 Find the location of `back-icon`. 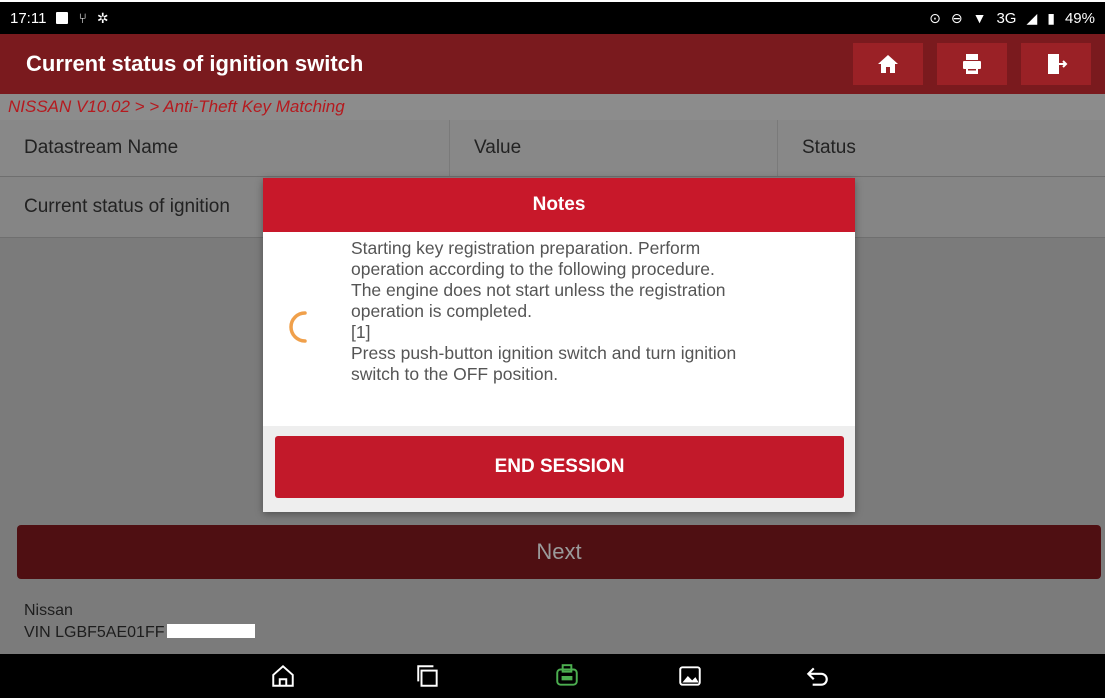

back-icon is located at coordinates (817, 676).